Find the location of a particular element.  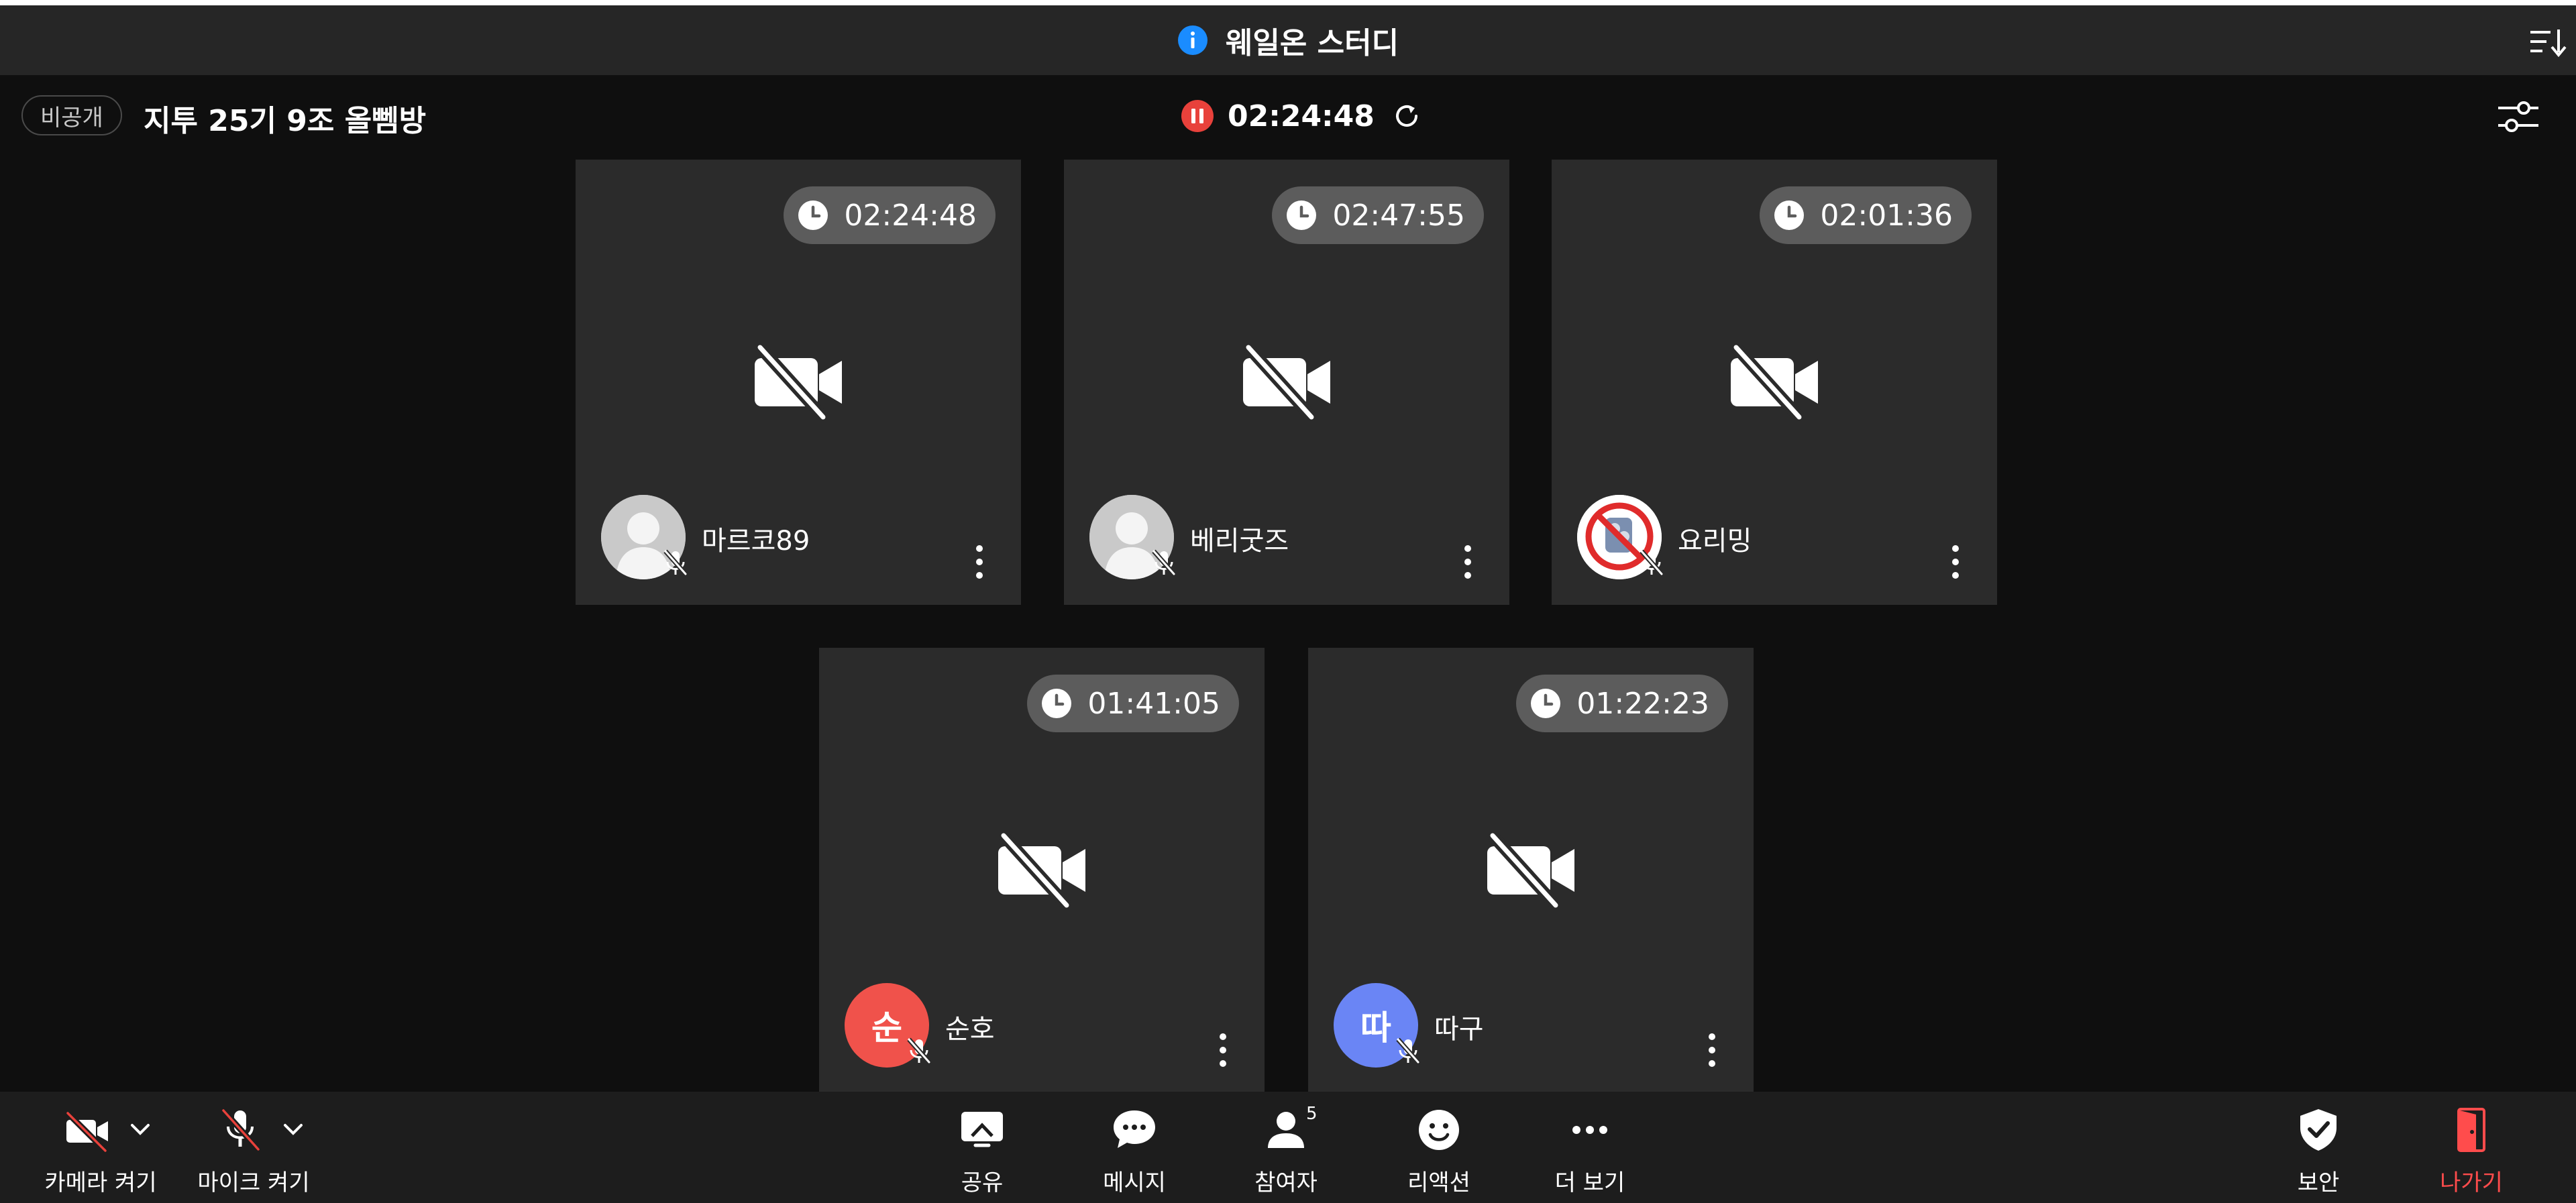

exit-door-icon is located at coordinates (2471, 1130).